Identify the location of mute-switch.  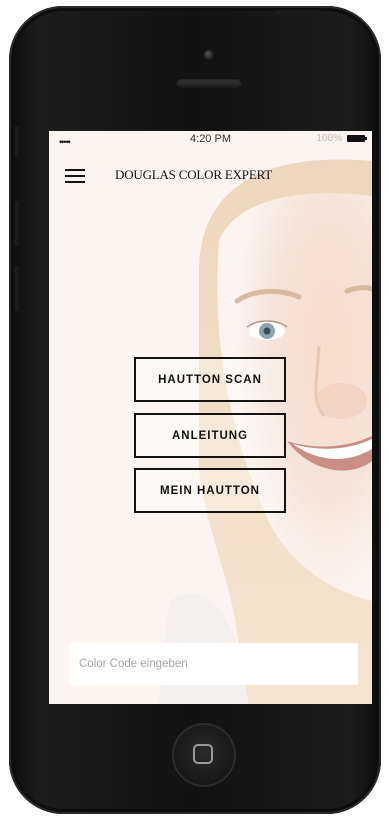
(16, 141).